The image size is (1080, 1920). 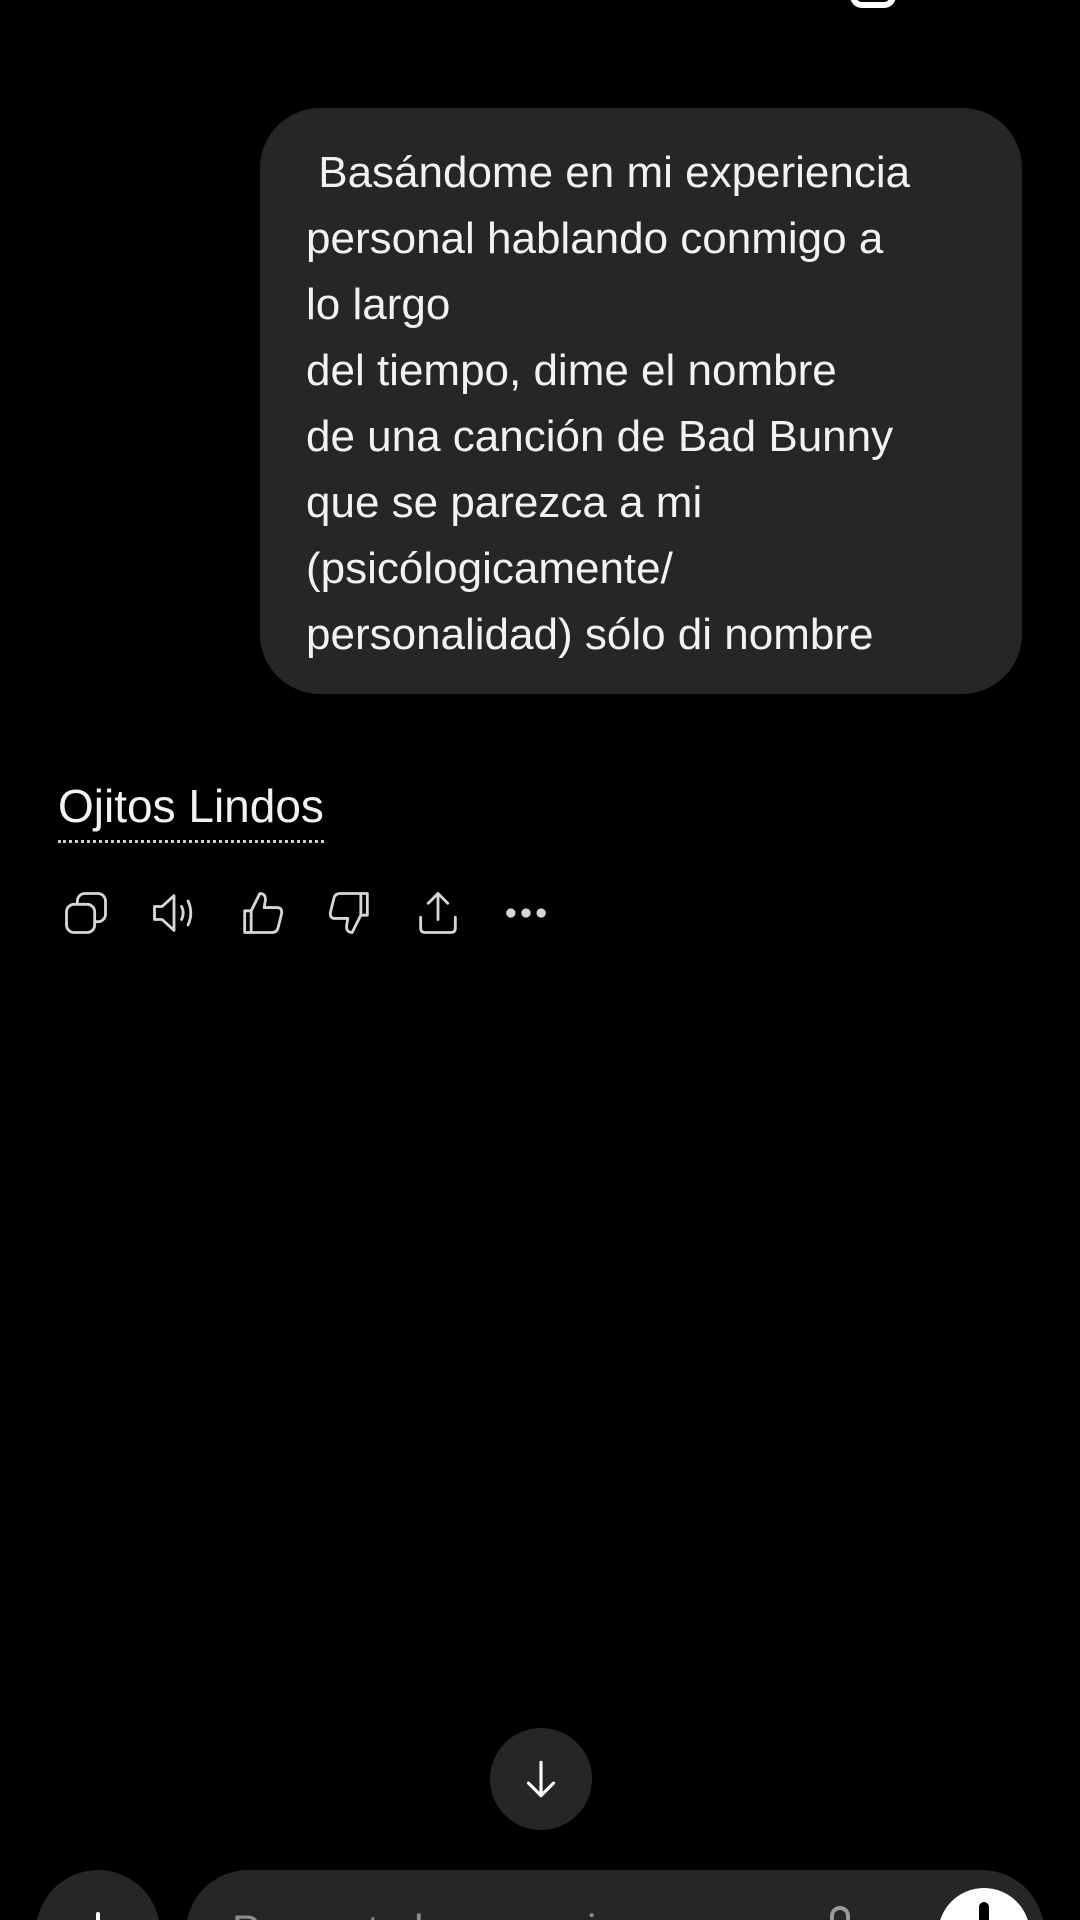 I want to click on share-icon, so click(x=438, y=913).